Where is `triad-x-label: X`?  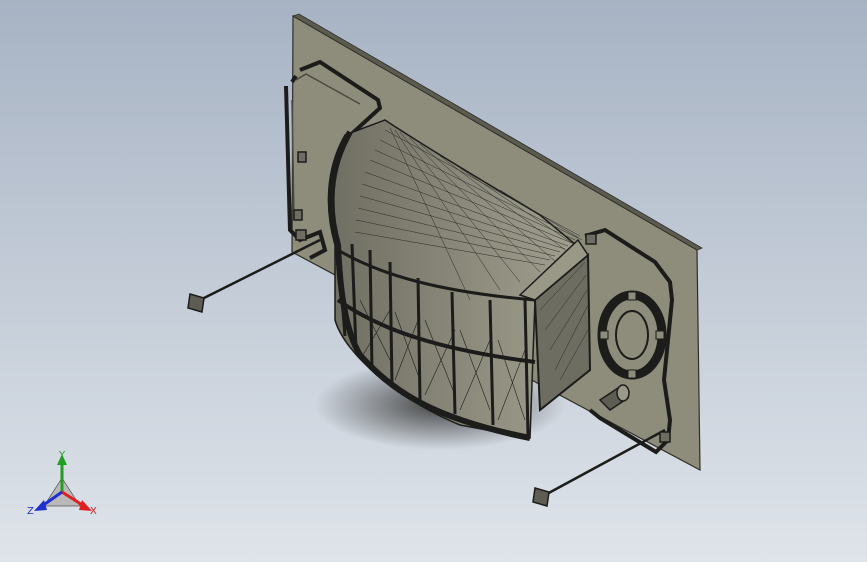 triad-x-label: X is located at coordinates (93, 511).